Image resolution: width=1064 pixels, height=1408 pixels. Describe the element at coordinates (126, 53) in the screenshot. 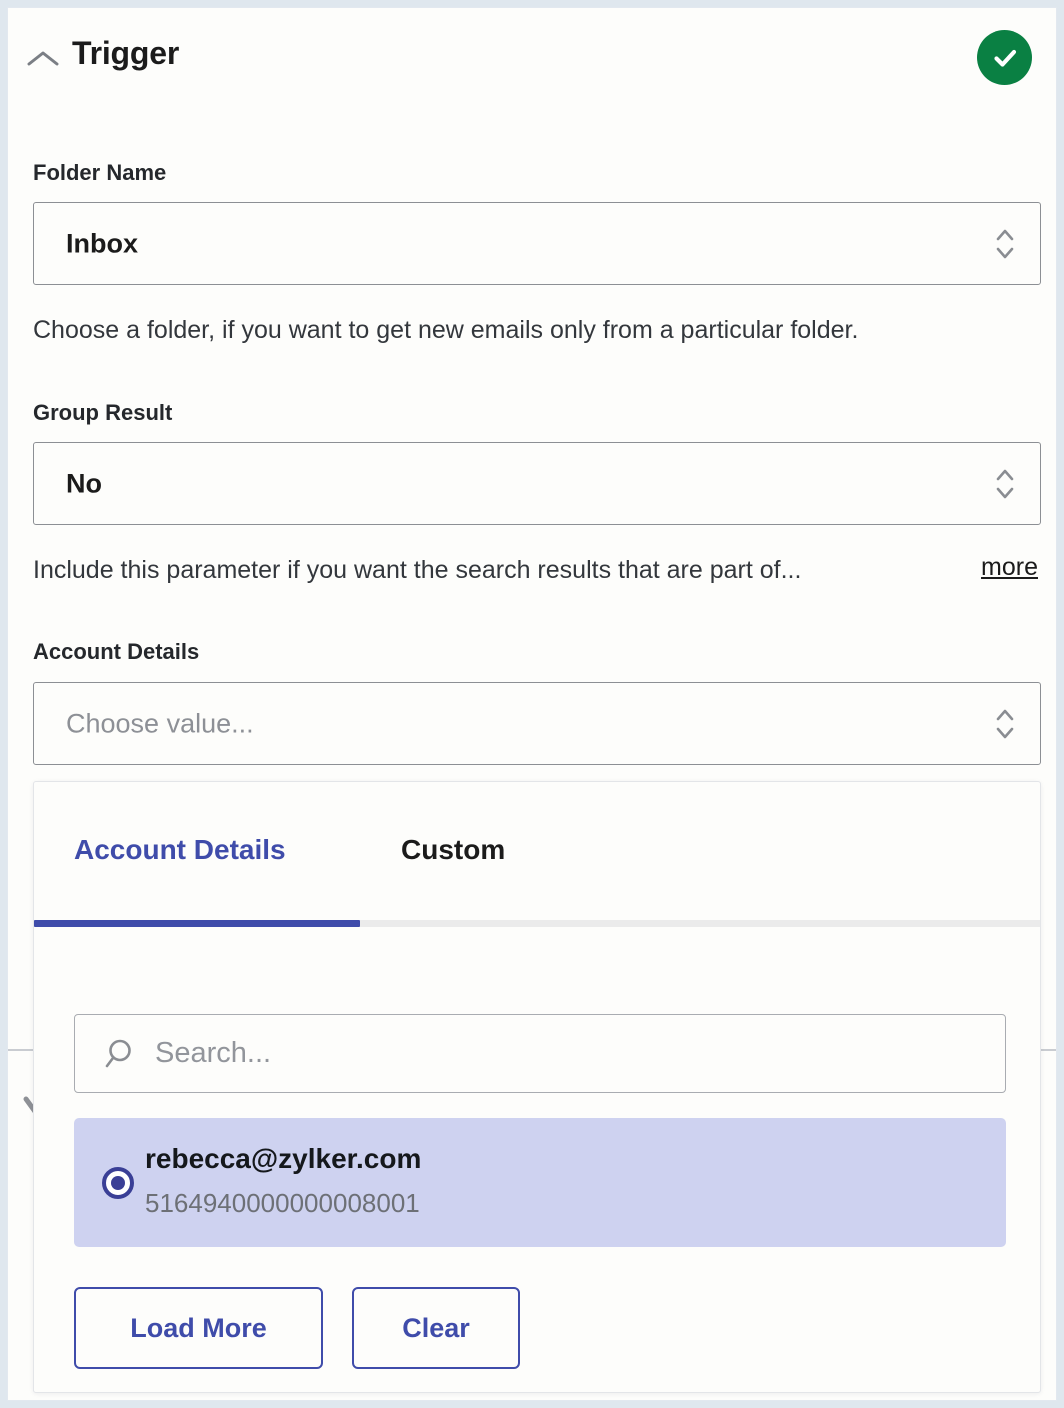

I see `page-title: Trigger` at that location.